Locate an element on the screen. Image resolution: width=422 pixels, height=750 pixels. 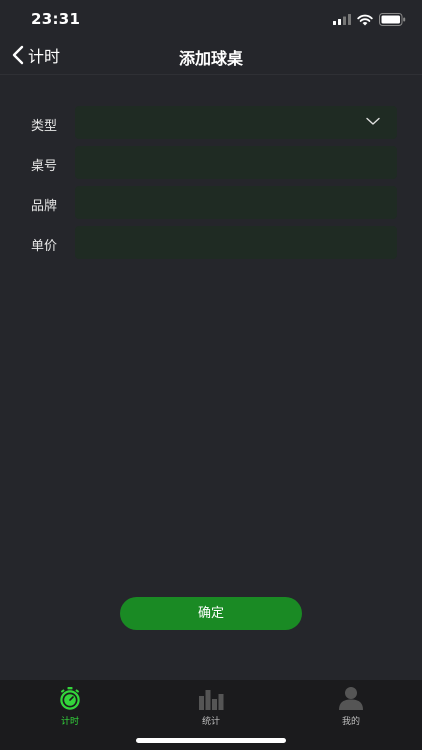
unit-price-label: 单价 is located at coordinates (44, 246).